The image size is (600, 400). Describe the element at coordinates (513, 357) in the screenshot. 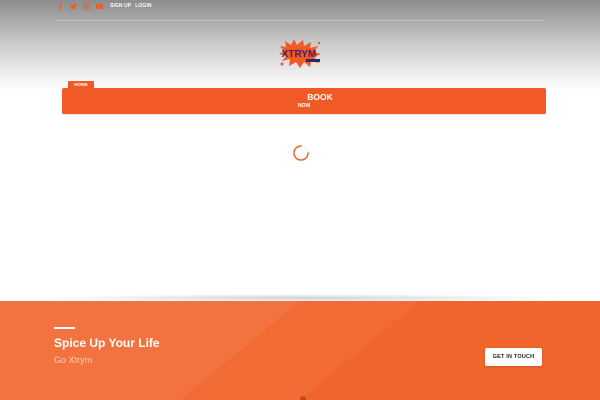

I see `get-in-touch-button: GET IN TOUCH` at that location.